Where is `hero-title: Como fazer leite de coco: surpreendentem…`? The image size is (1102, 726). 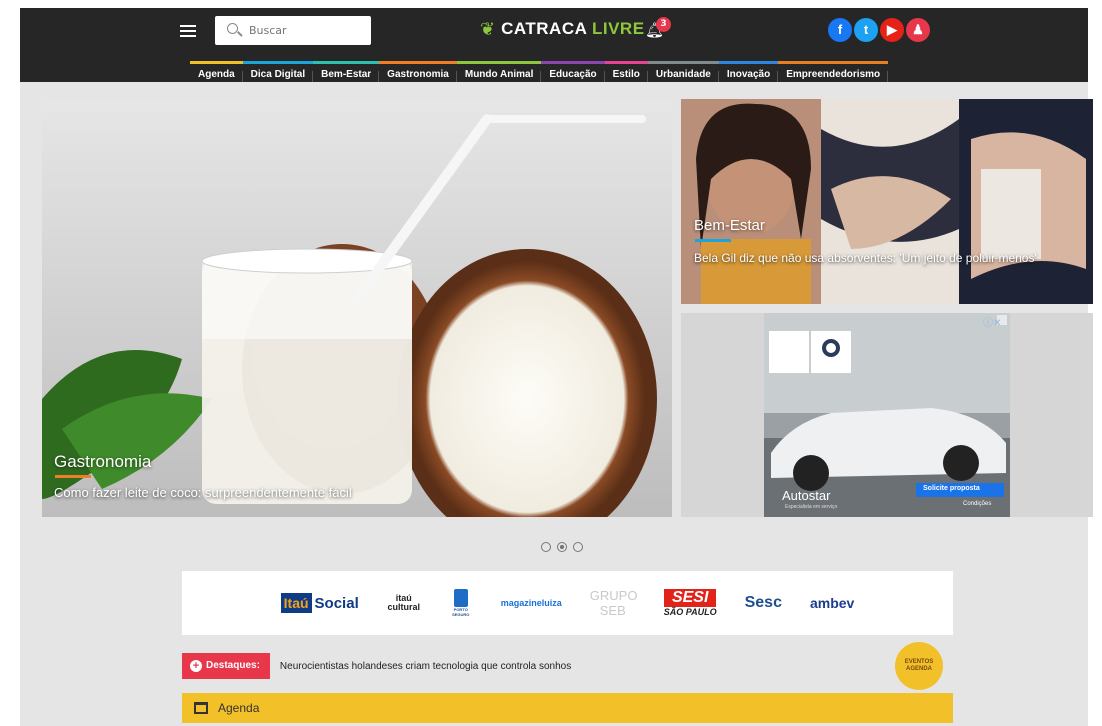
hero-title: Como fazer leite de coco: surpreendentem… is located at coordinates (203, 492).